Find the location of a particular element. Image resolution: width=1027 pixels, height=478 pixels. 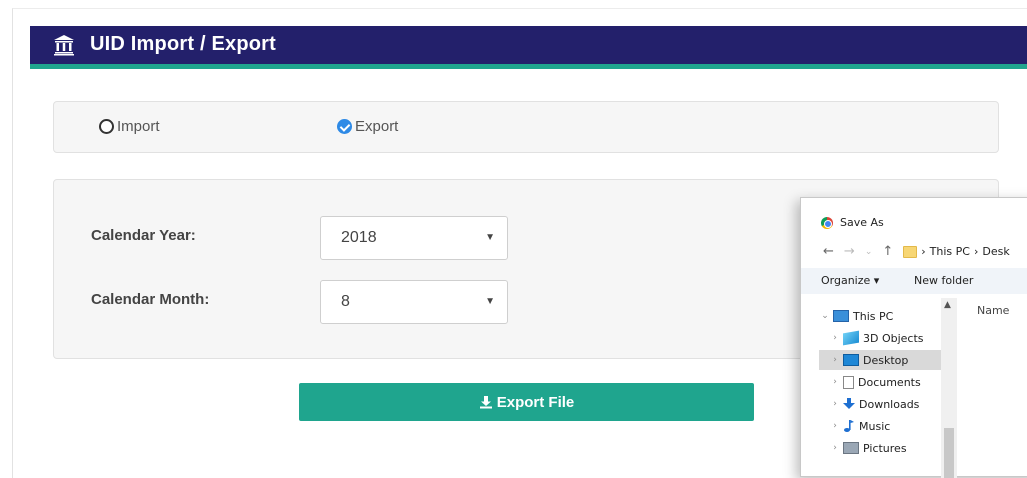

tree-item-label: 3D Objects is located at coordinates (893, 338).